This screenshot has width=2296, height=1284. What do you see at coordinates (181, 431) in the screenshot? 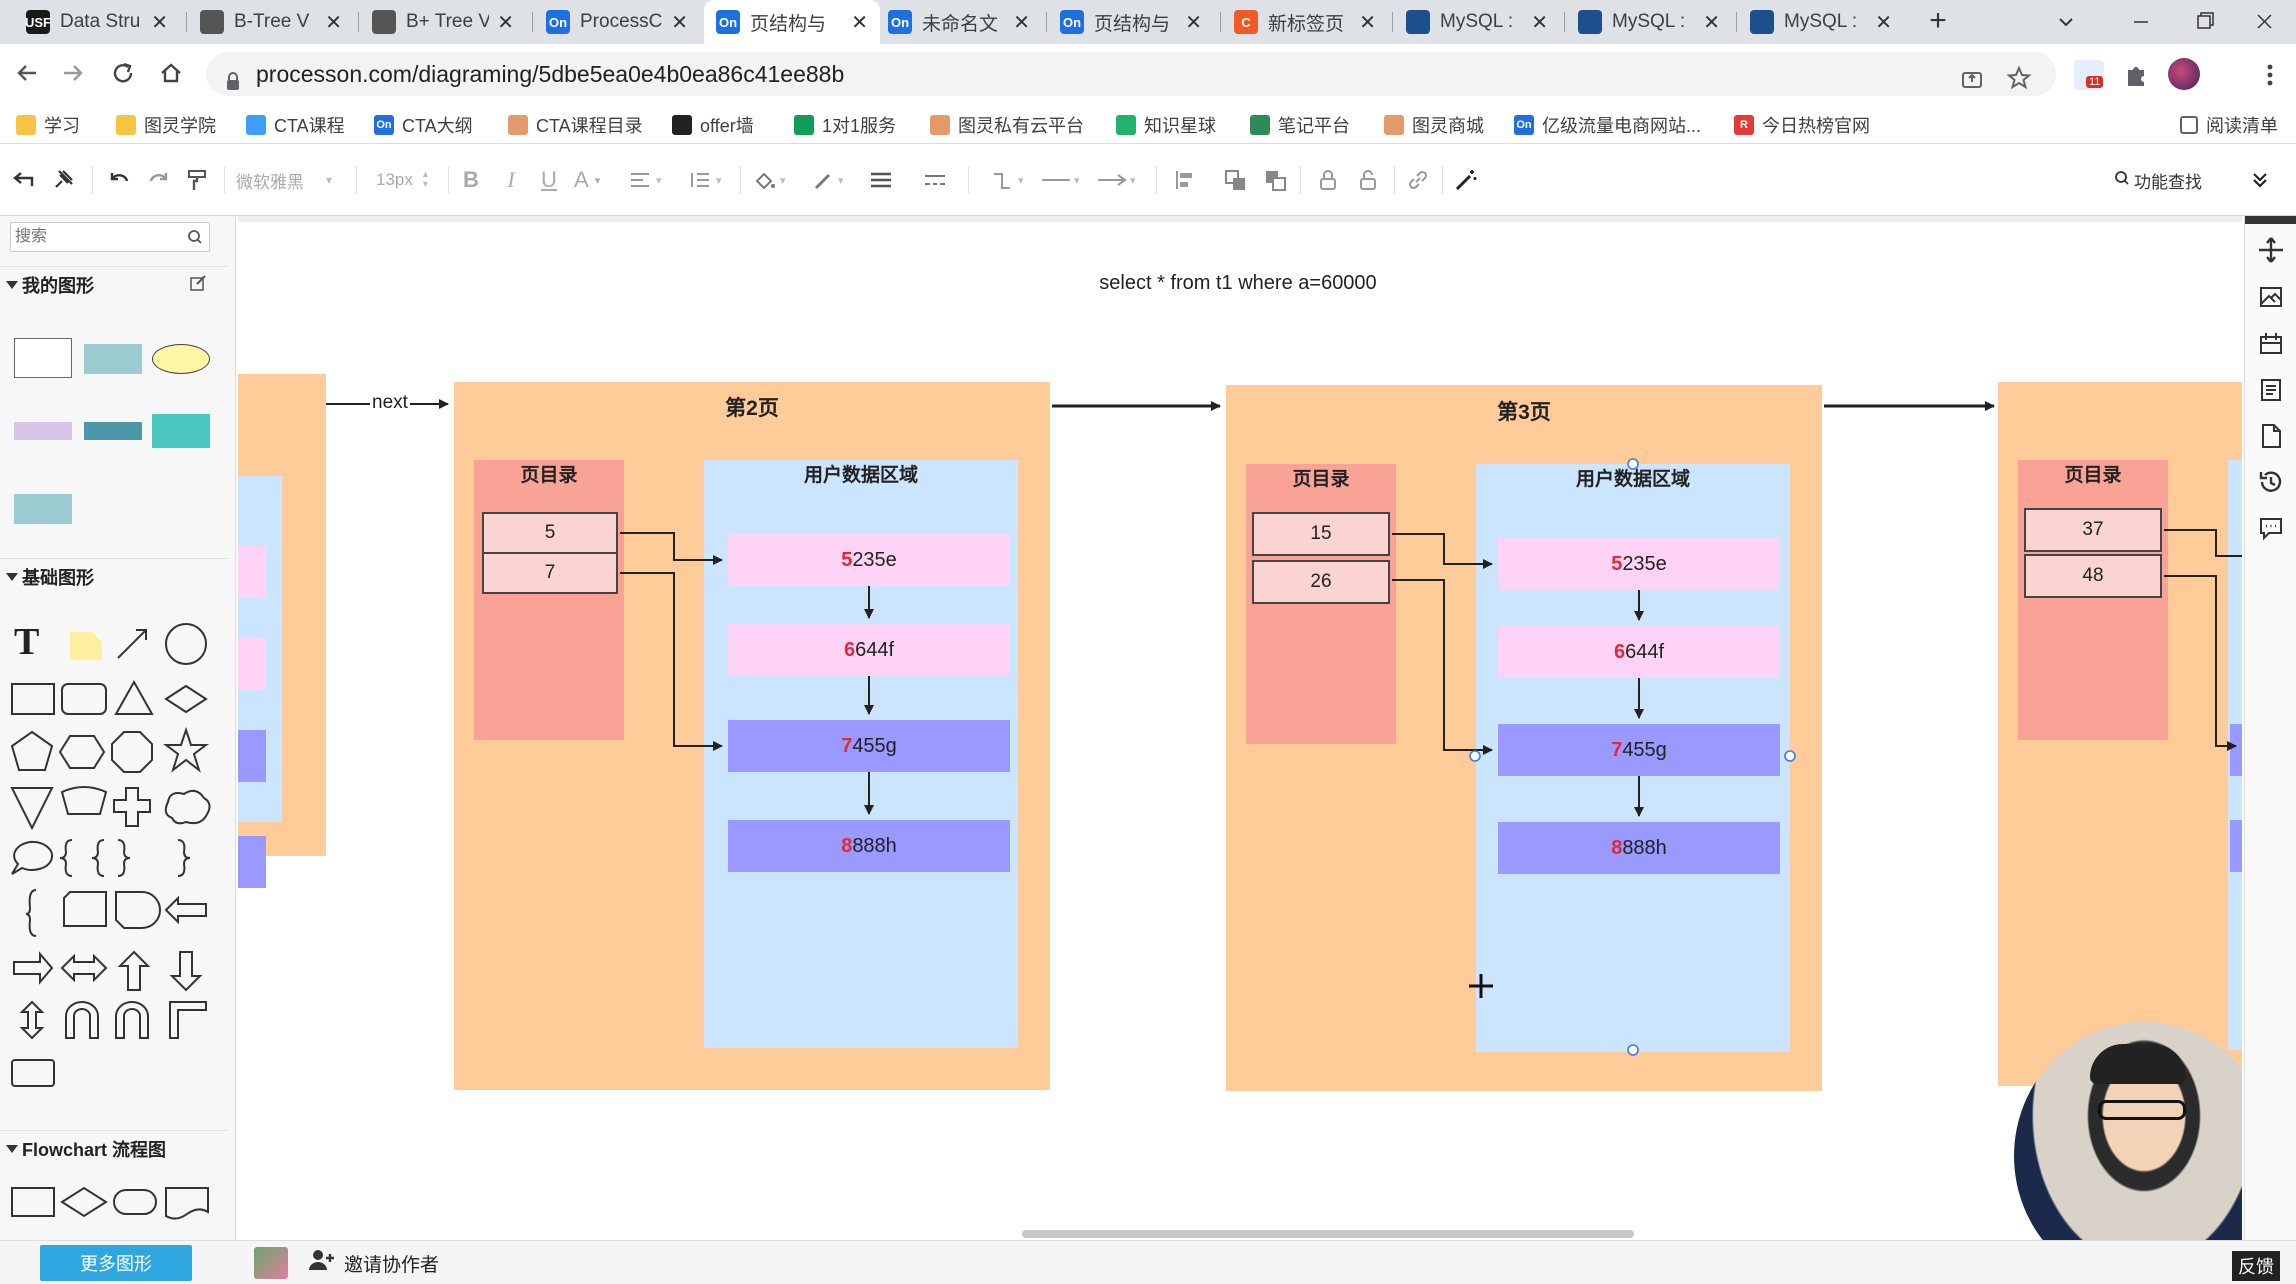
I see `my-shape-cyan-rect` at bounding box center [181, 431].